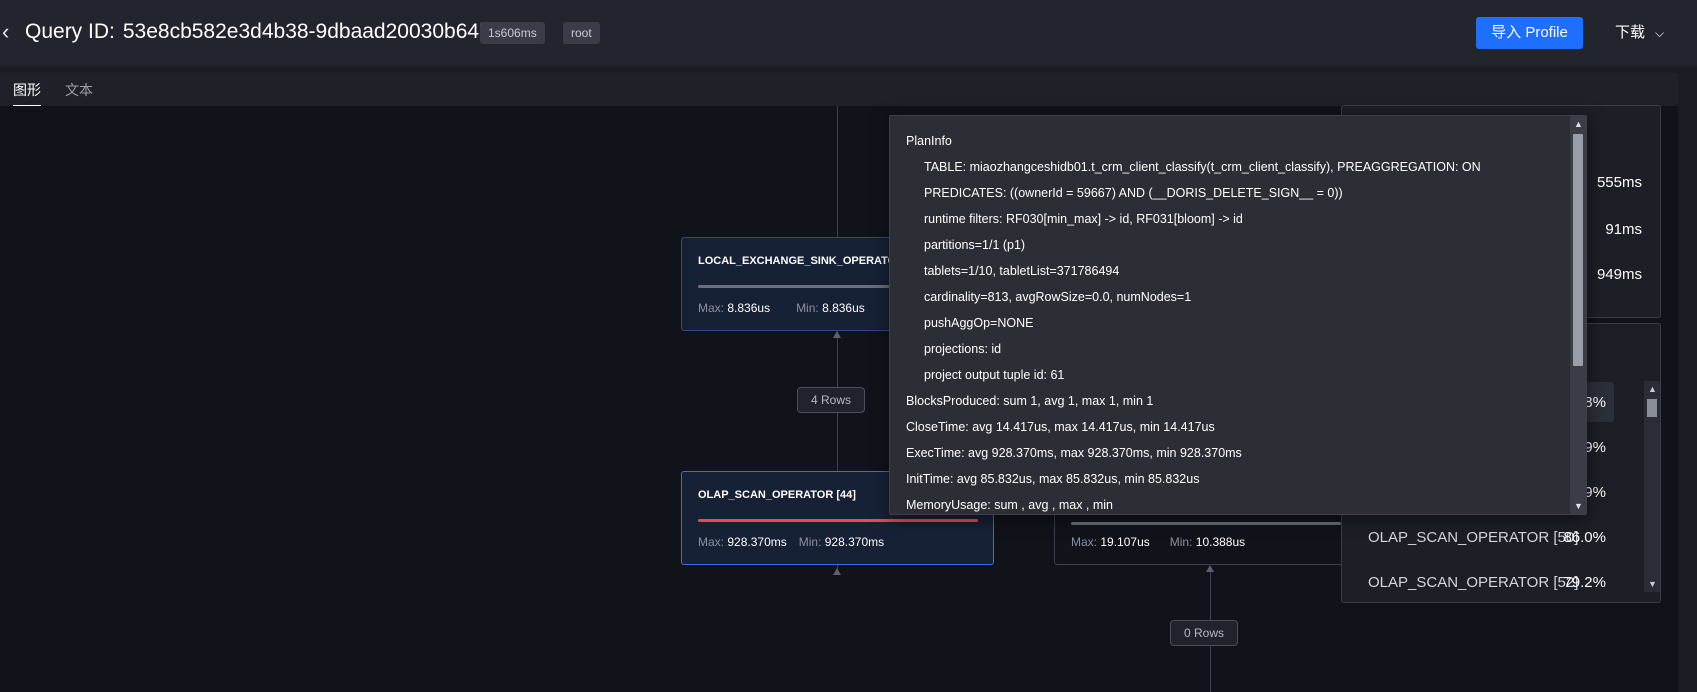  Describe the element at coordinates (309, 31) in the screenshot. I see `query-id-value: 53e8cb582e3d4b38-9dbaad20030b647f` at that location.